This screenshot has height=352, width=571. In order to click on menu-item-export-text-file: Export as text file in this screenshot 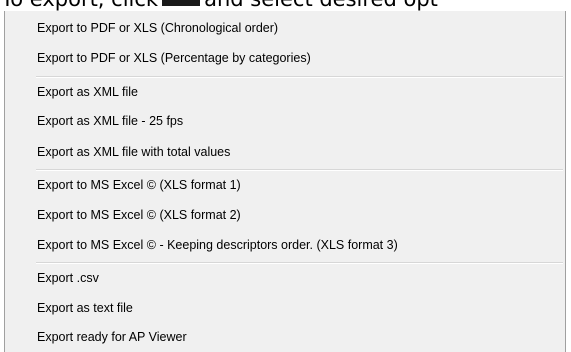, I will do `click(85, 308)`.